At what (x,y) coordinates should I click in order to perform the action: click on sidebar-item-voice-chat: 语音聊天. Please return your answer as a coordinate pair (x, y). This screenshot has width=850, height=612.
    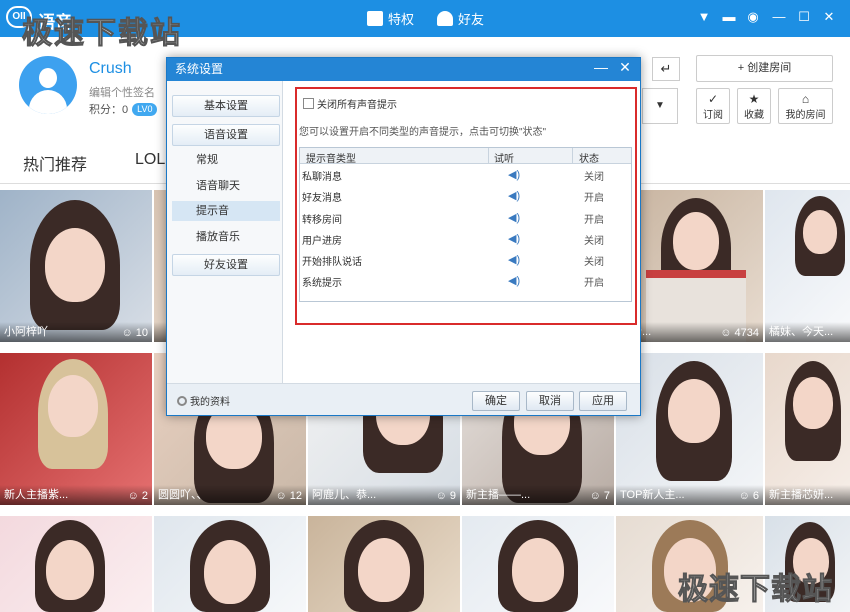
    Looking at the image, I should click on (226, 186).